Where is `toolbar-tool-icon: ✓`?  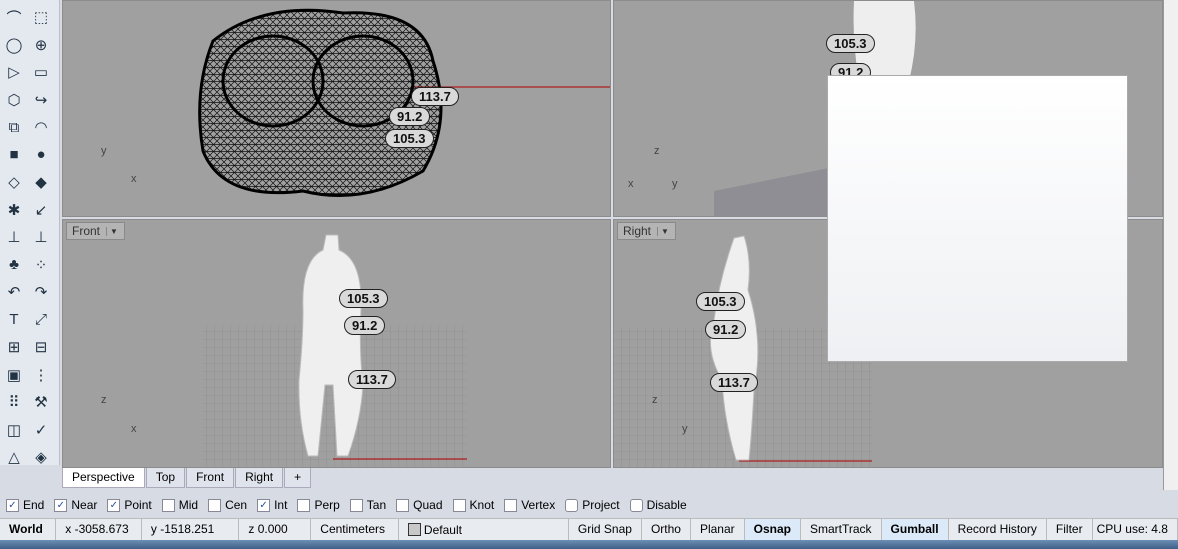
toolbar-tool-icon: ✓ is located at coordinates (41, 430).